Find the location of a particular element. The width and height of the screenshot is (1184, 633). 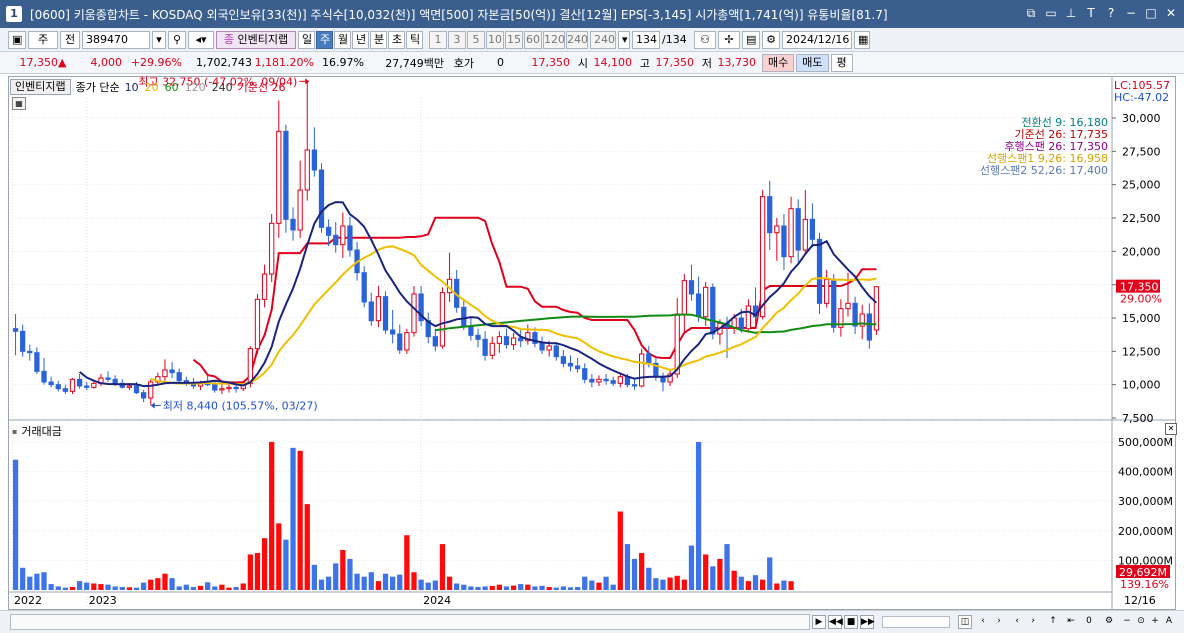

interval-button-60: 60 is located at coordinates (533, 39).